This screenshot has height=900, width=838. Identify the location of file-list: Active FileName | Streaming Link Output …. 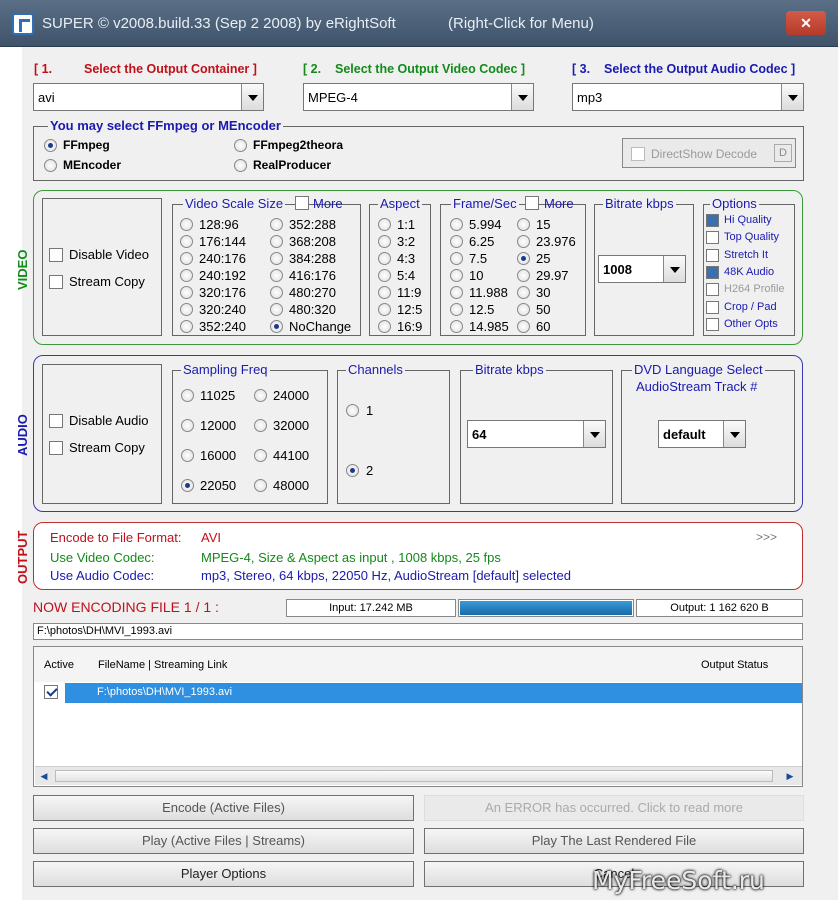
(418, 716).